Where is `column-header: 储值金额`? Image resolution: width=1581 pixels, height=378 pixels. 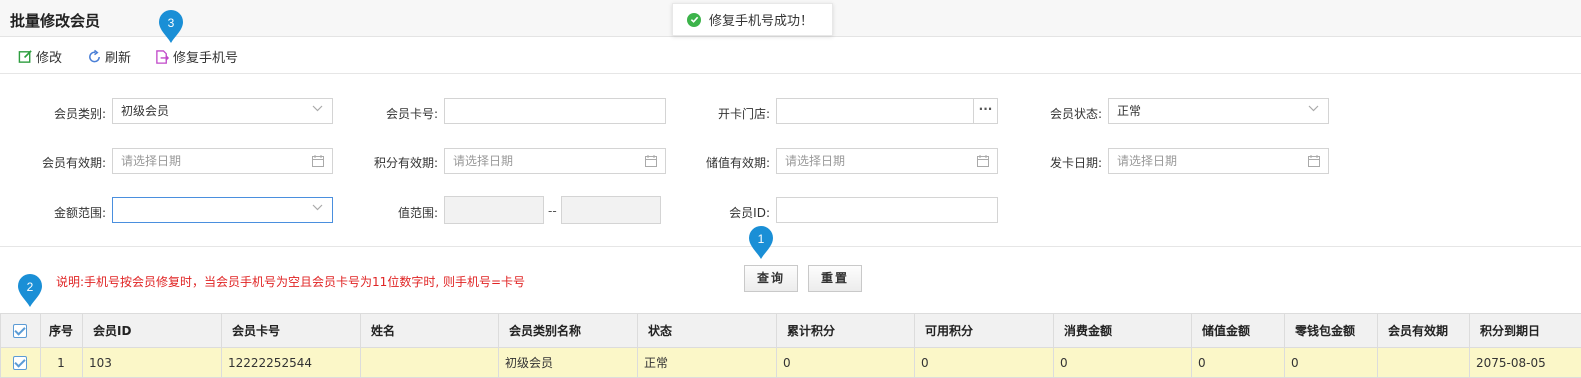
column-header: 储值金额 is located at coordinates (1238, 330).